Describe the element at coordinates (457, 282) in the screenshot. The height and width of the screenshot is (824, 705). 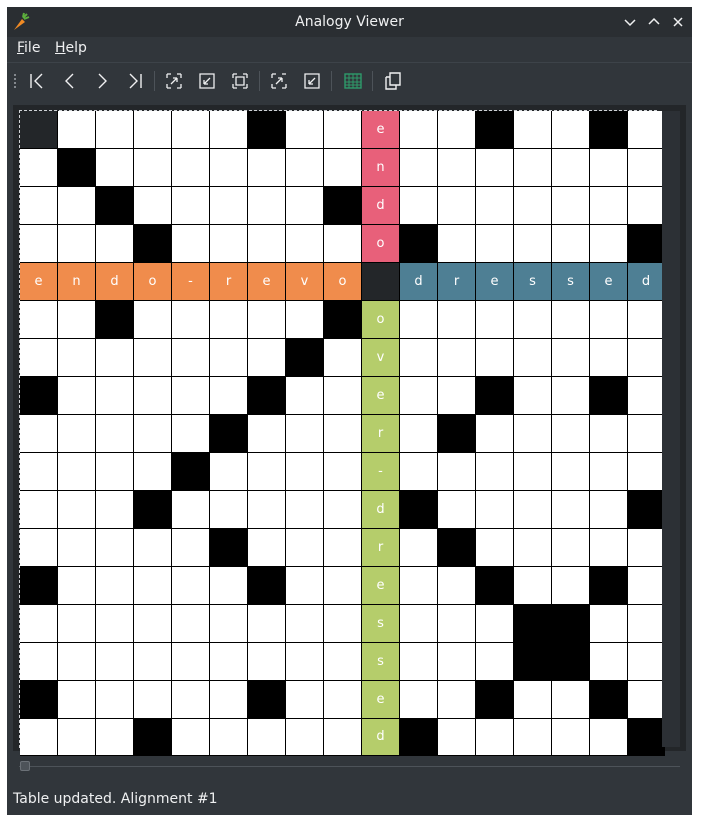
I see `right-word-cell: r` at that location.